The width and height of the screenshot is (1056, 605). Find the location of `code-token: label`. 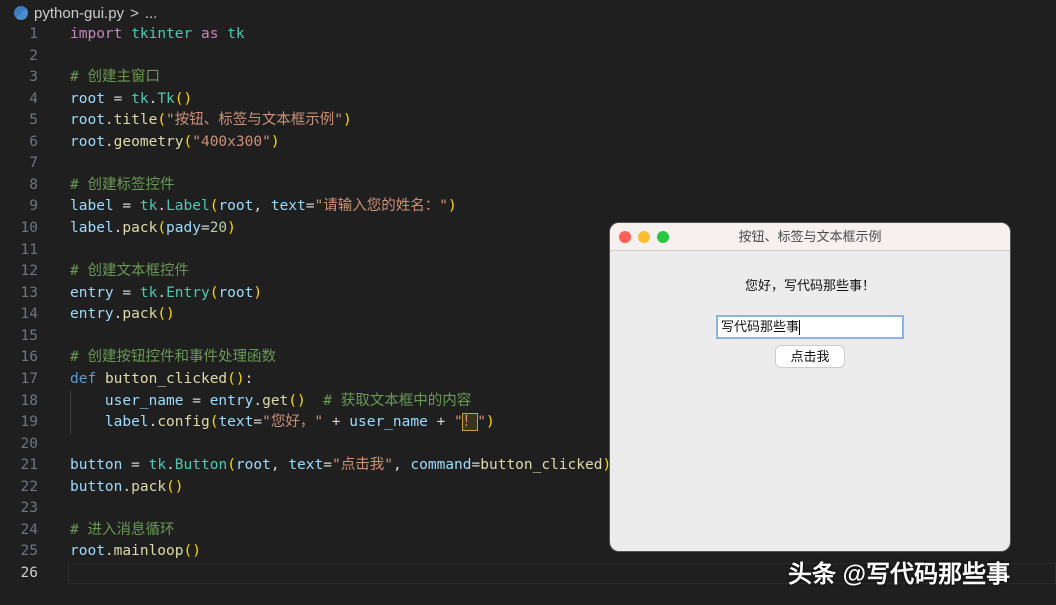

code-token: label is located at coordinates (92, 206).